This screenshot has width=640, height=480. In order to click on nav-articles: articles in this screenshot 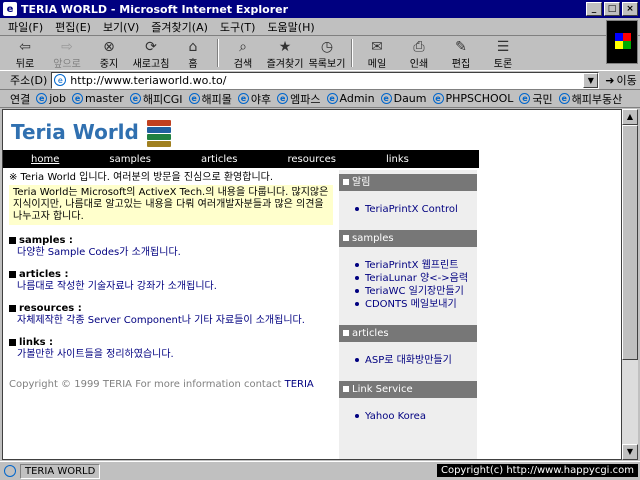, I will do `click(219, 159)`.